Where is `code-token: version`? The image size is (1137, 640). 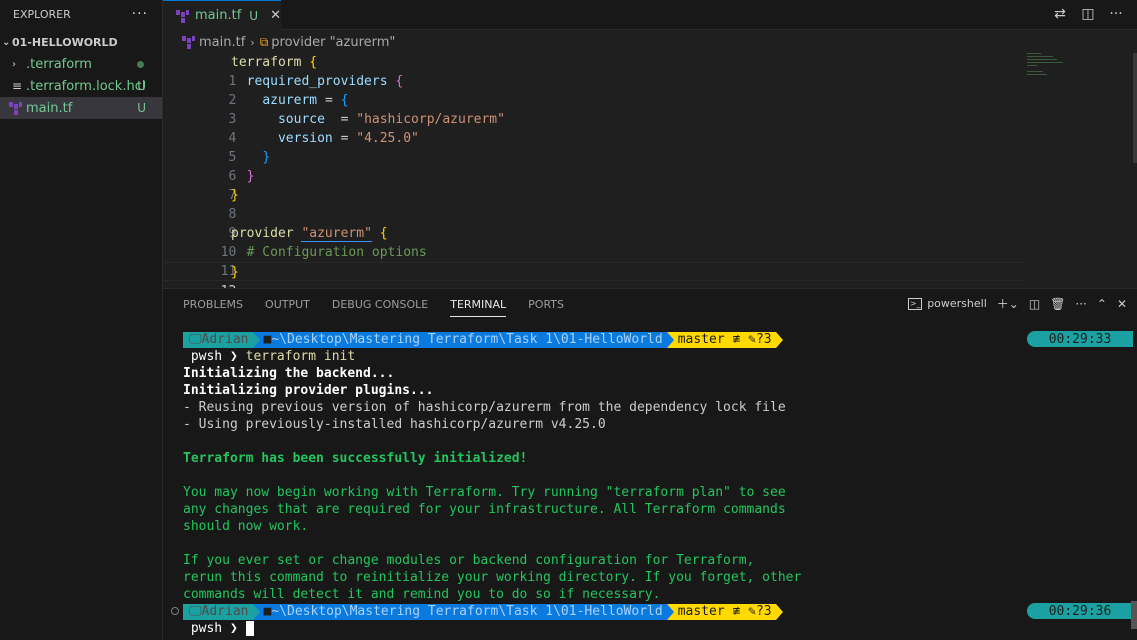 code-token: version is located at coordinates (305, 138).